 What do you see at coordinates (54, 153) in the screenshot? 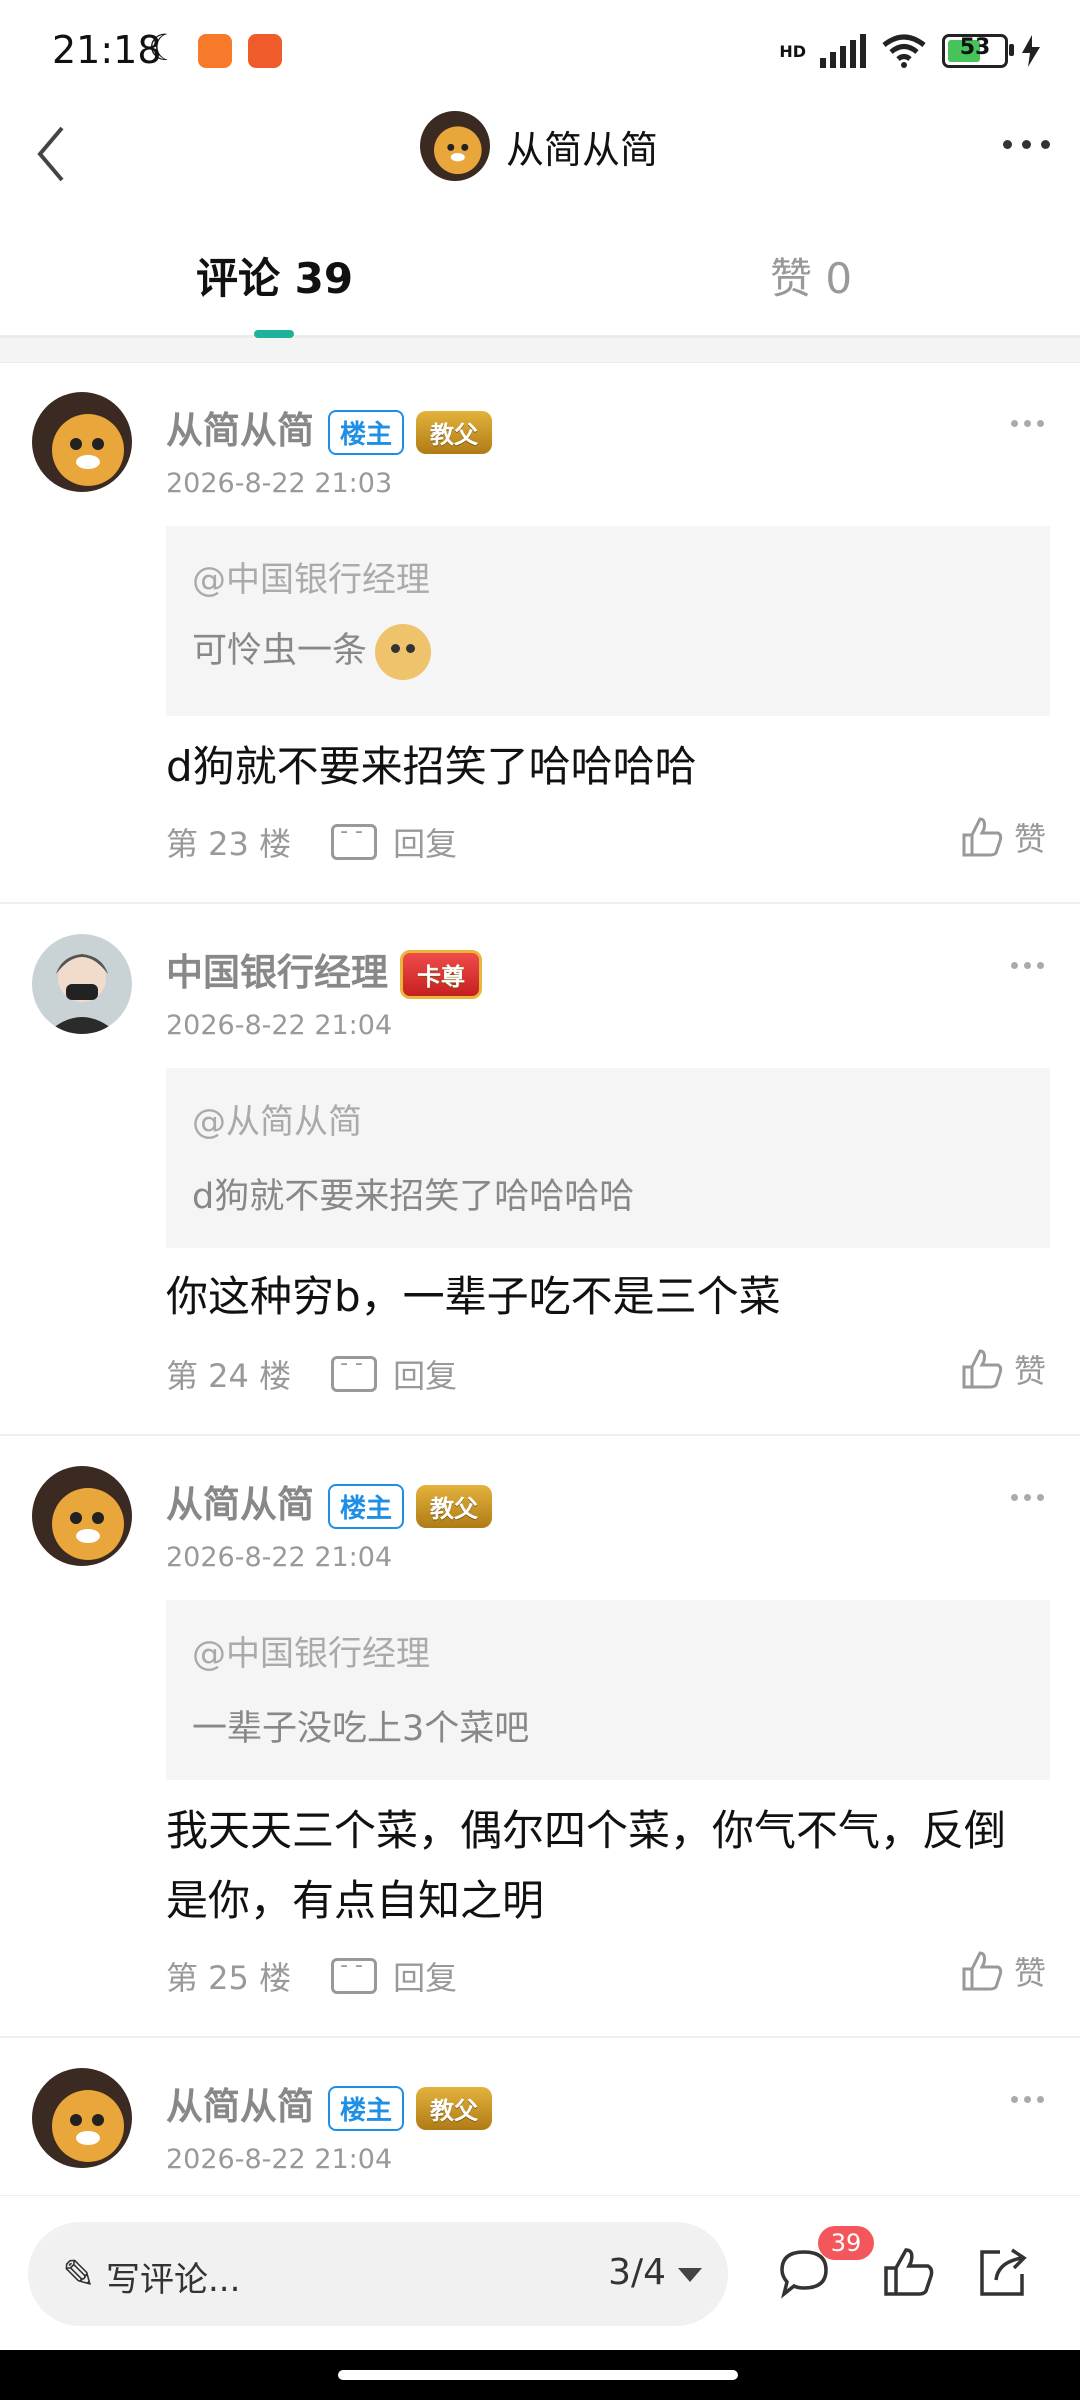
I see `back-arrow-icon` at bounding box center [54, 153].